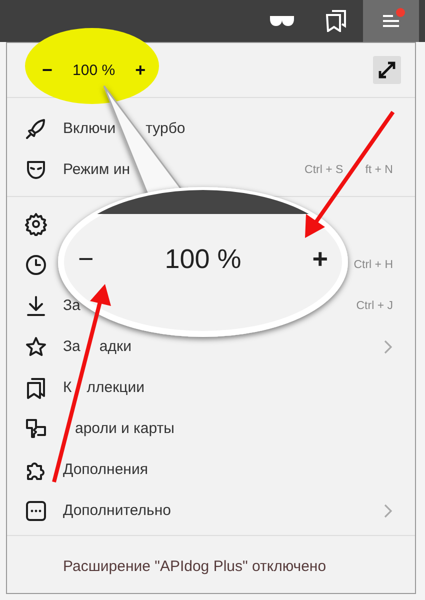 This screenshot has width=425, height=600. I want to click on menu-item-label: Включи, so click(89, 128).